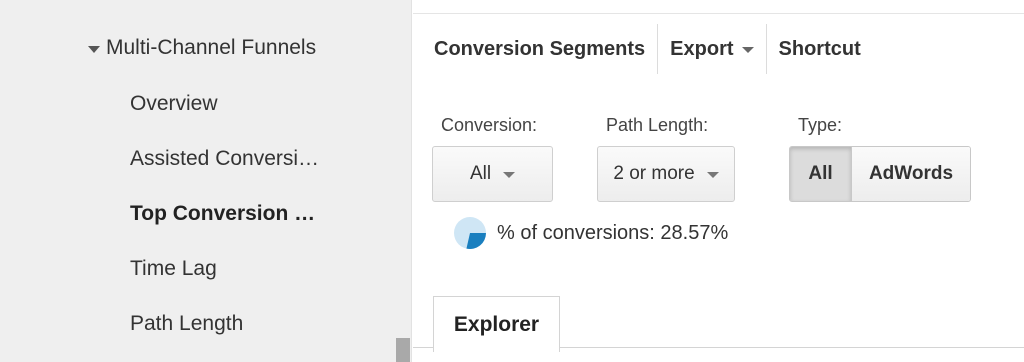  What do you see at coordinates (173, 269) in the screenshot?
I see `sidebar-item-time-lag: Time Lag` at bounding box center [173, 269].